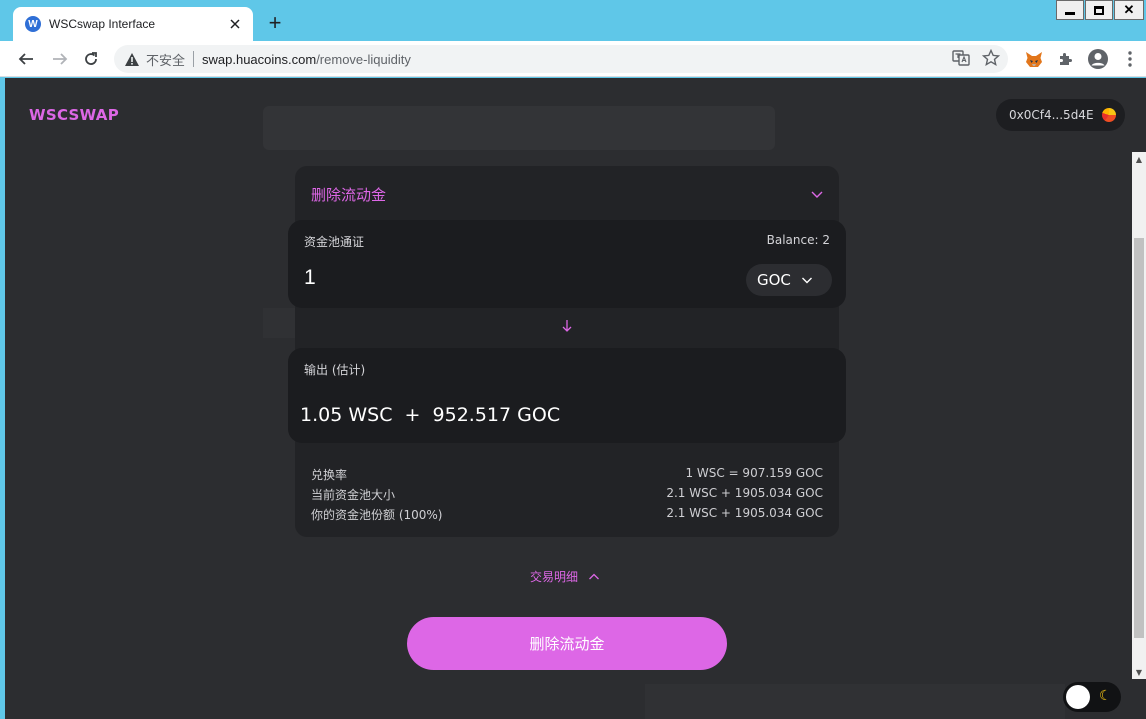  Describe the element at coordinates (235, 24) in the screenshot. I see `tab-close-icon` at that location.